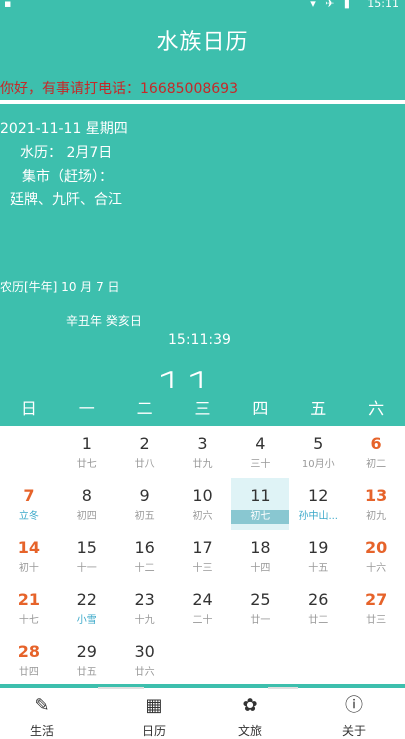 This screenshot has height=739, width=405. I want to click on day-number: 4, so click(260, 443).